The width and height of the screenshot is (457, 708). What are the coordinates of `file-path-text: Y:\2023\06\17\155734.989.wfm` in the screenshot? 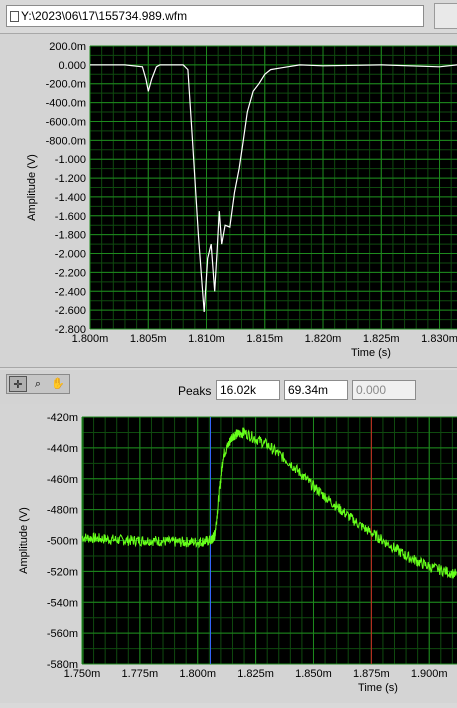 It's located at (104, 16).